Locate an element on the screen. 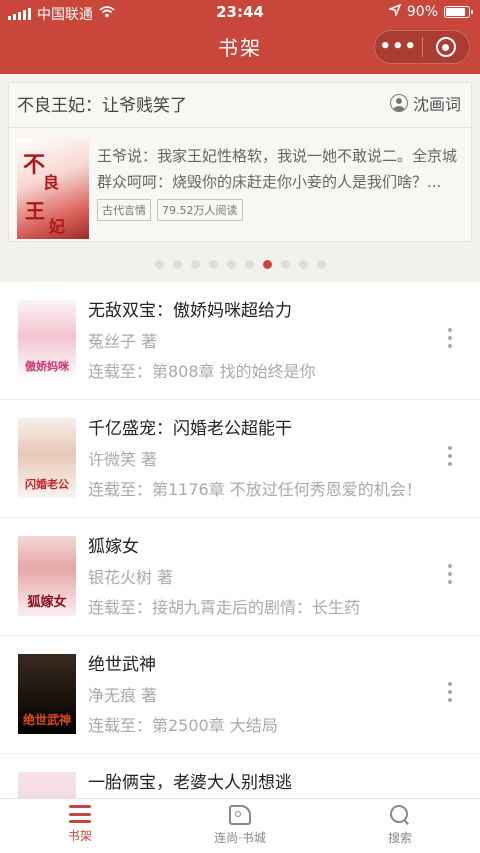  tab-label: 搜索 is located at coordinates (399, 838).